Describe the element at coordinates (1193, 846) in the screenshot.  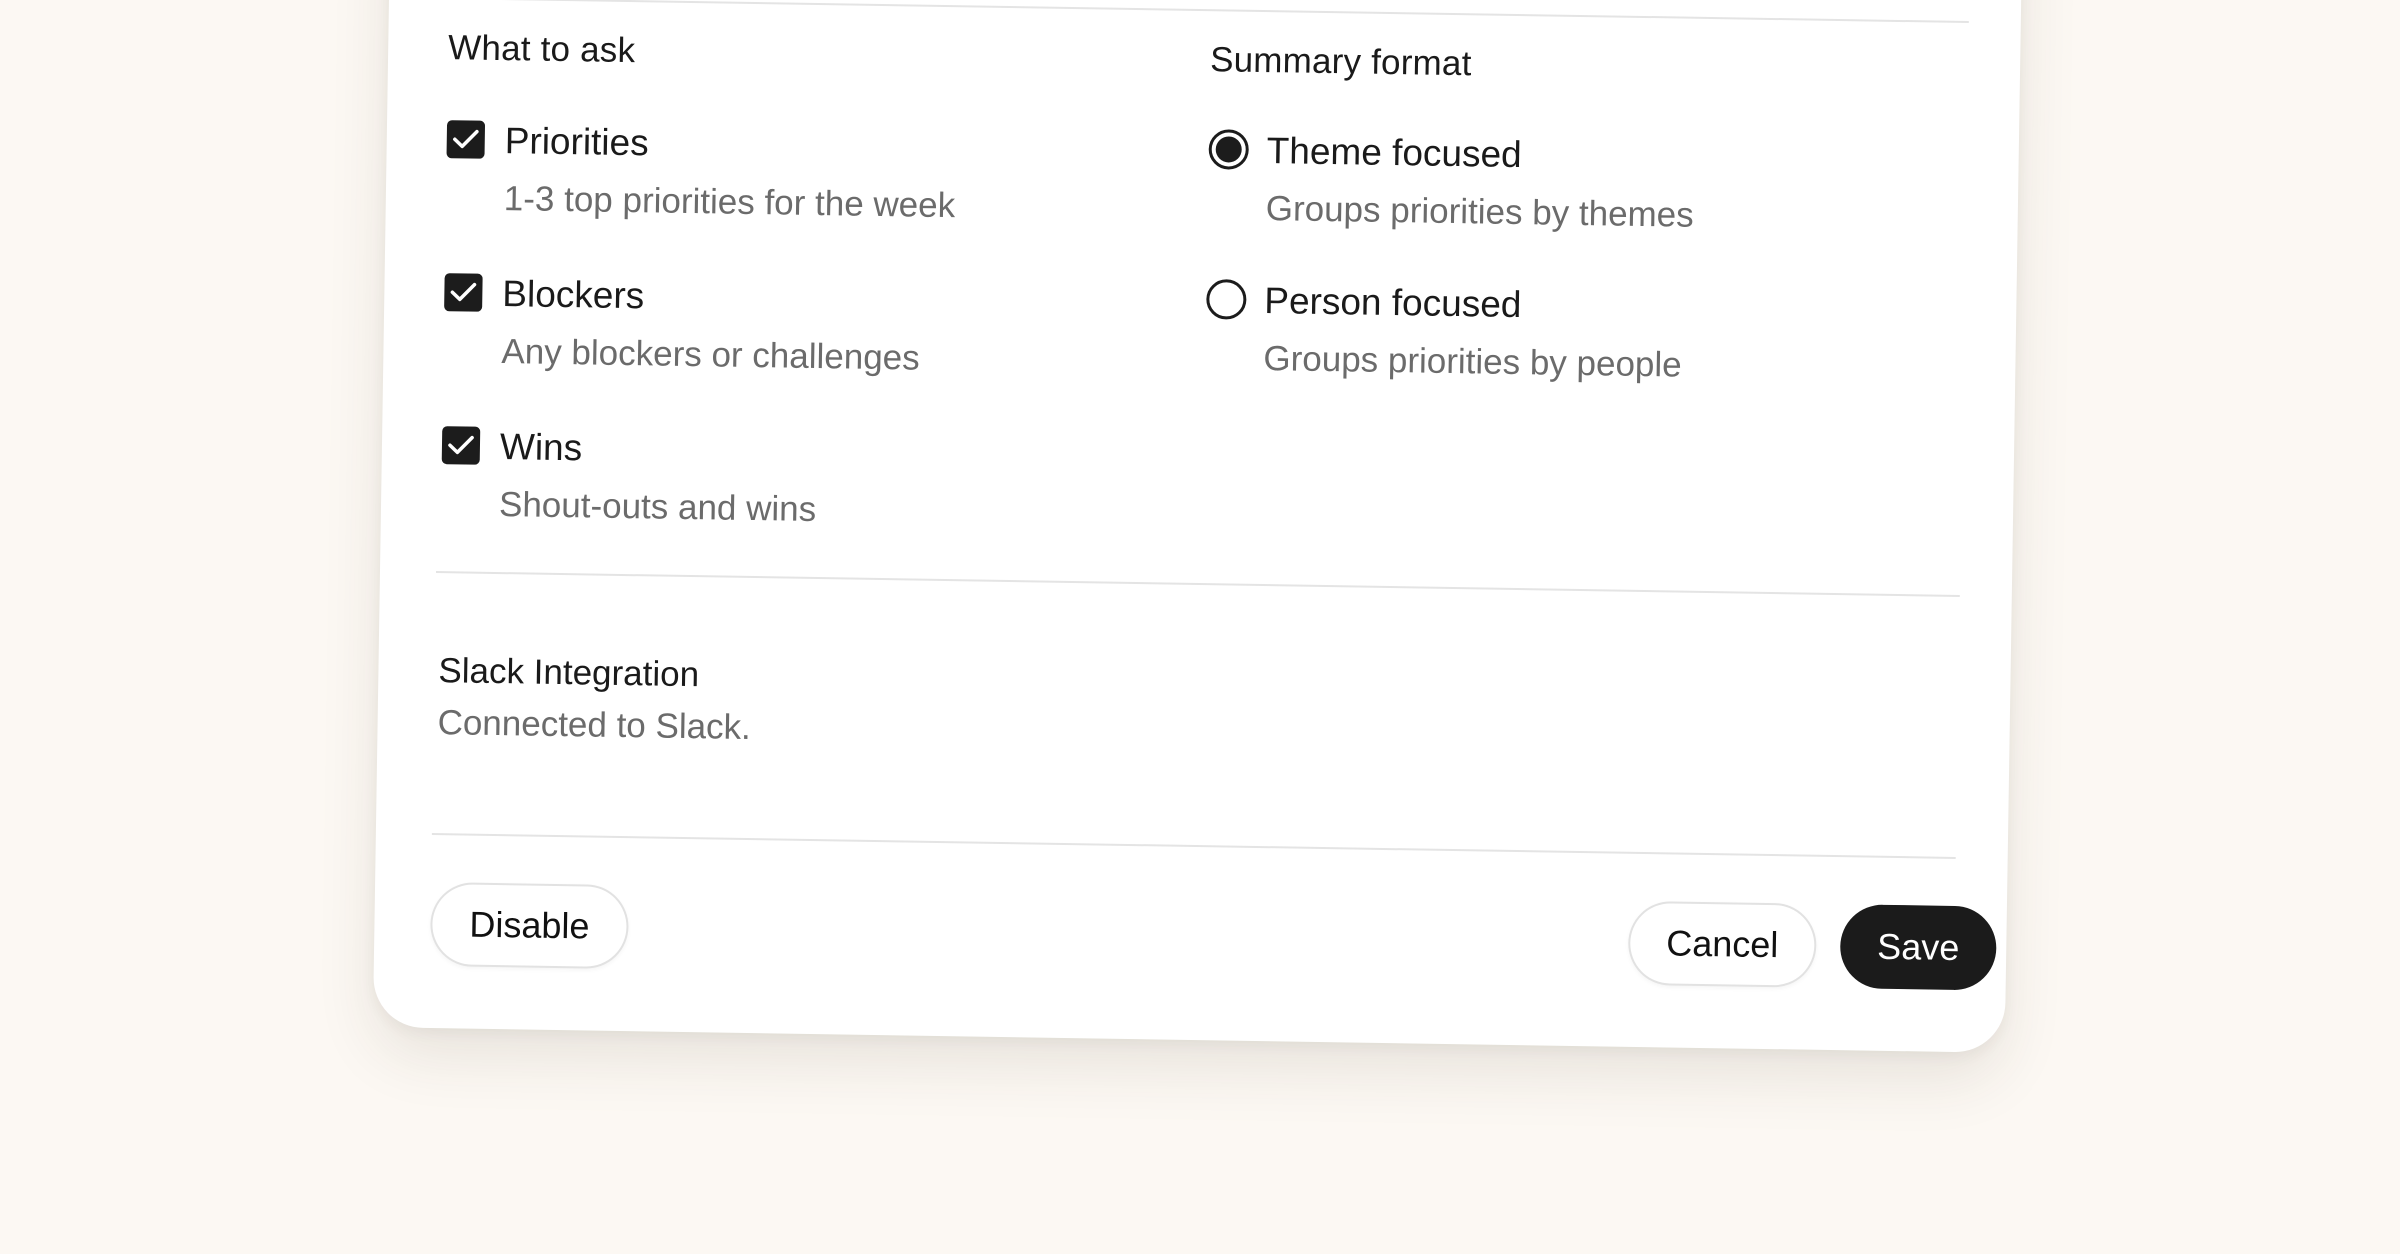
I see `footer-divider` at that location.